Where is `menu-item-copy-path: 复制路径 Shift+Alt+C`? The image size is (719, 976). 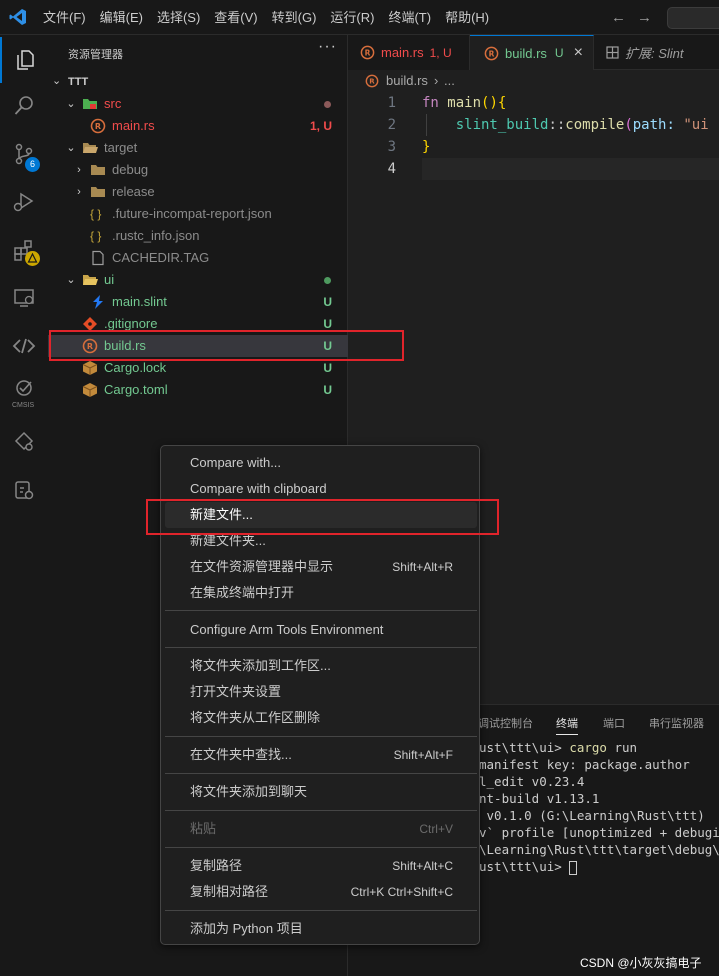 menu-item-copy-path: 复制路径 Shift+Alt+C is located at coordinates (321, 866).